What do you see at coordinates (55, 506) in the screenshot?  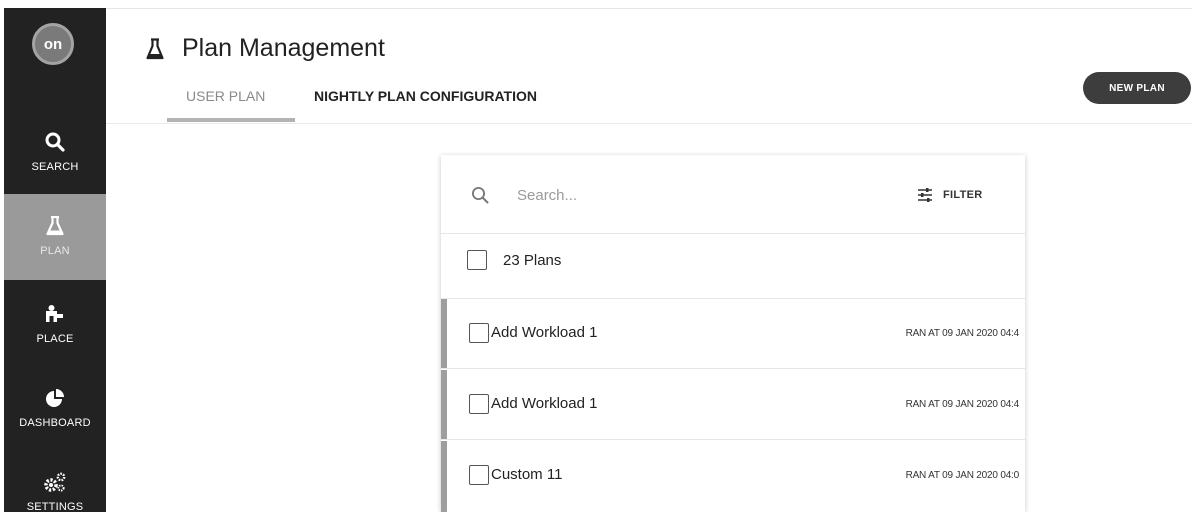 I see `sidebar-item-label: SETTINGS` at bounding box center [55, 506].